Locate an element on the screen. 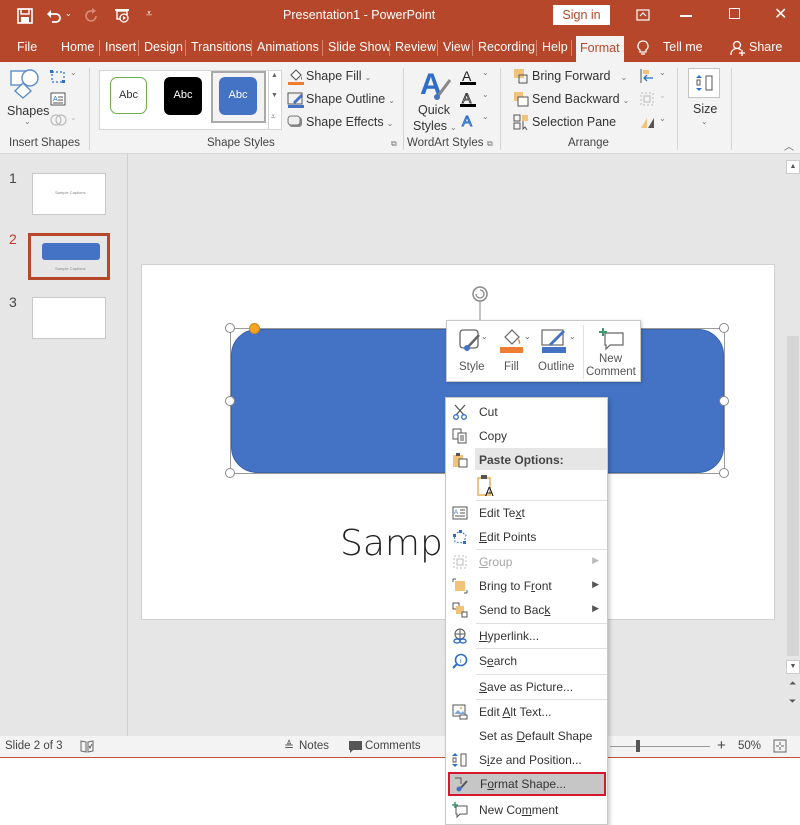 Image resolution: width=800 pixels, height=825 pixels. quick-styles-icon: A is located at coordinates (435, 85).